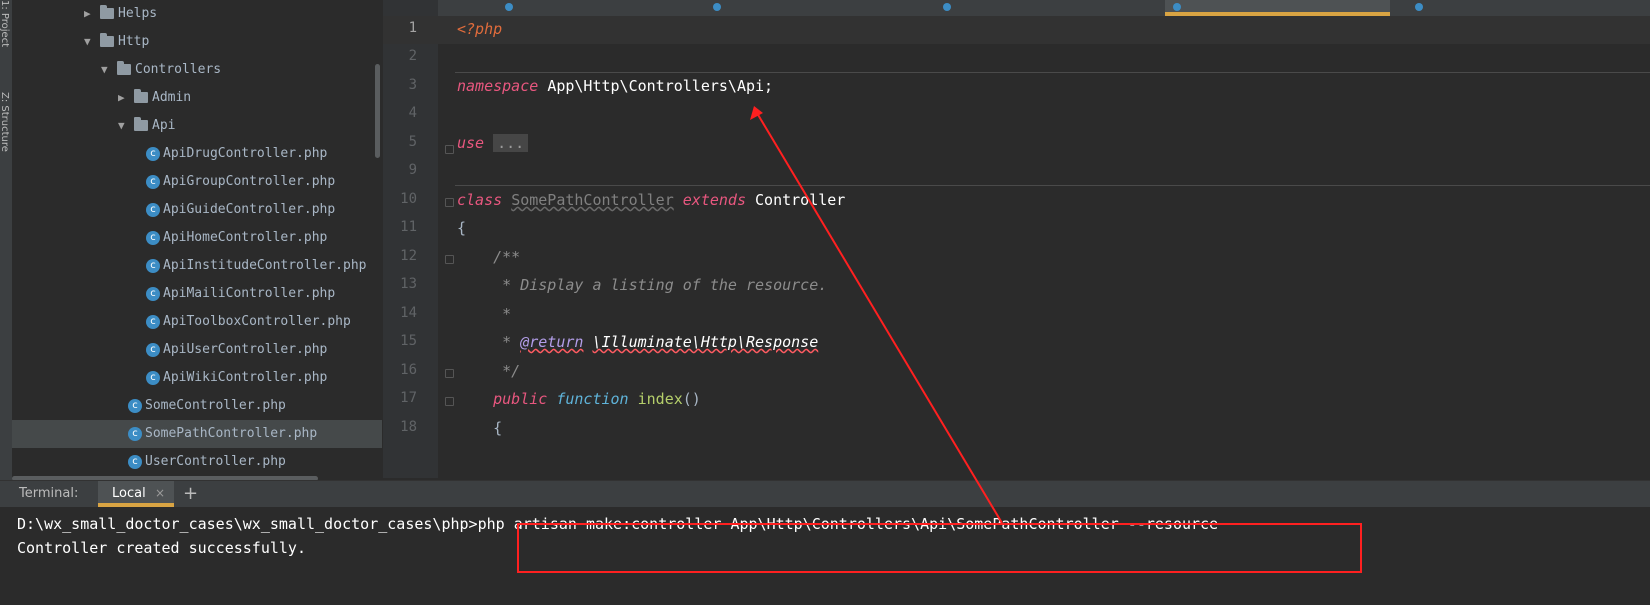  What do you see at coordinates (408, 256) in the screenshot?
I see `line-number: 12` at bounding box center [408, 256].